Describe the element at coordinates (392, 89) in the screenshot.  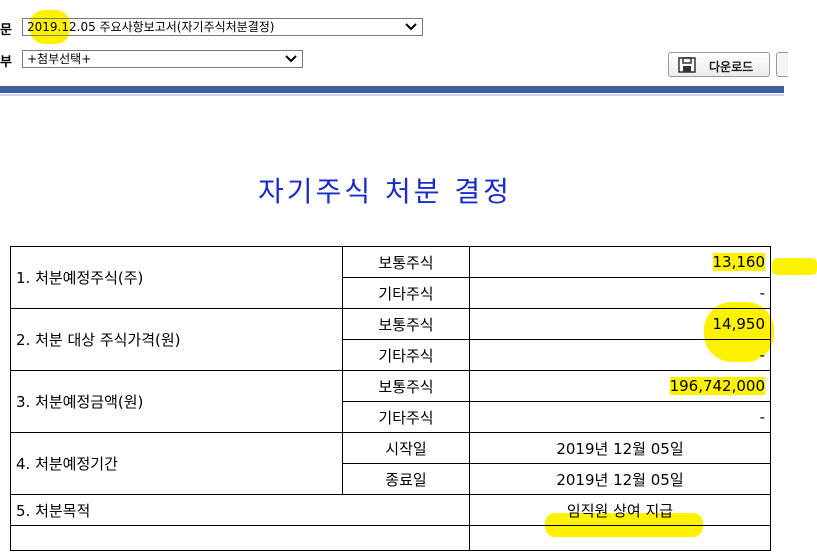
I see `header-divider` at that location.